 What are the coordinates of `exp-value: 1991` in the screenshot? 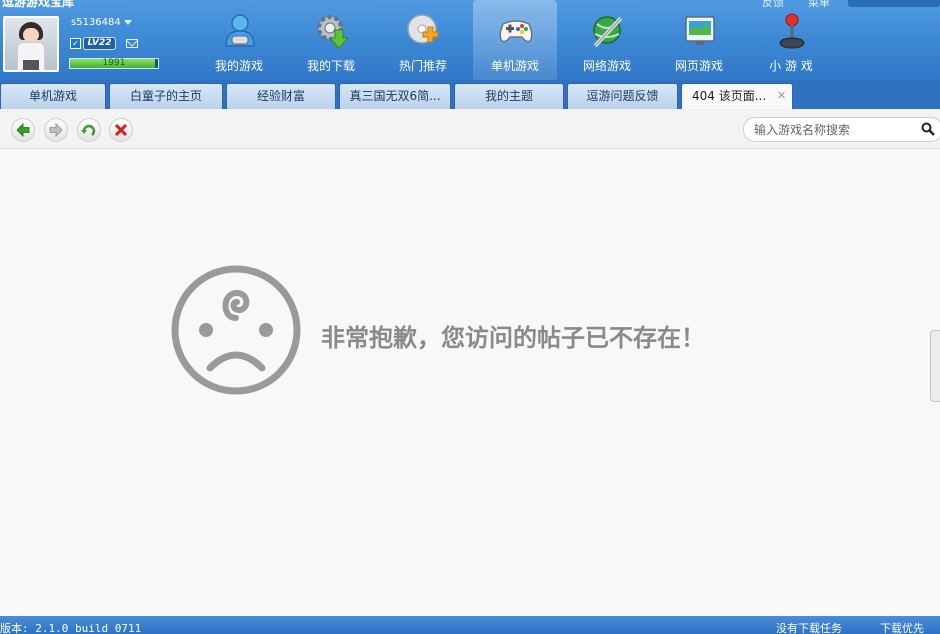 It's located at (114, 63).